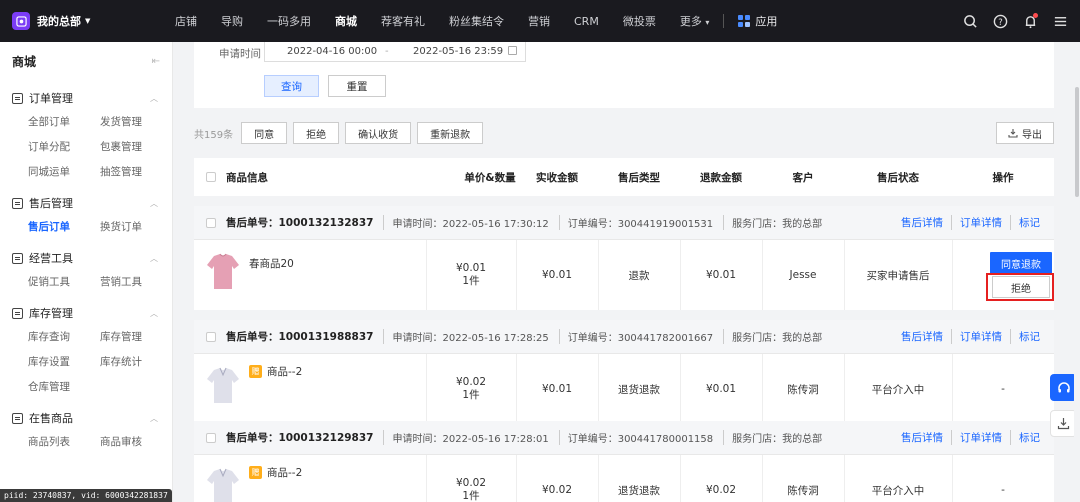 The width and height of the screenshot is (1080, 502). I want to click on sidebar-item-stock-settings: 库存设置, so click(64, 362).